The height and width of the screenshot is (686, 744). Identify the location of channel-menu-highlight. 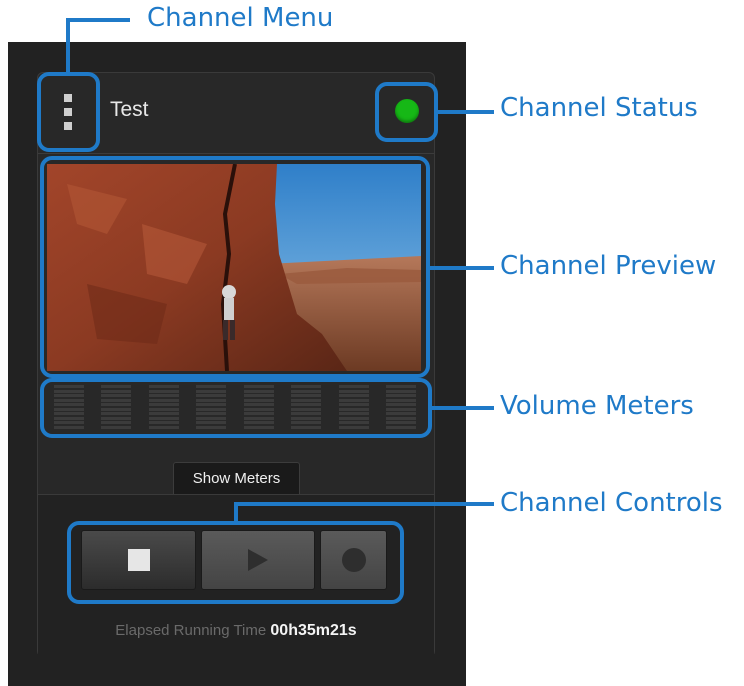
(68, 112).